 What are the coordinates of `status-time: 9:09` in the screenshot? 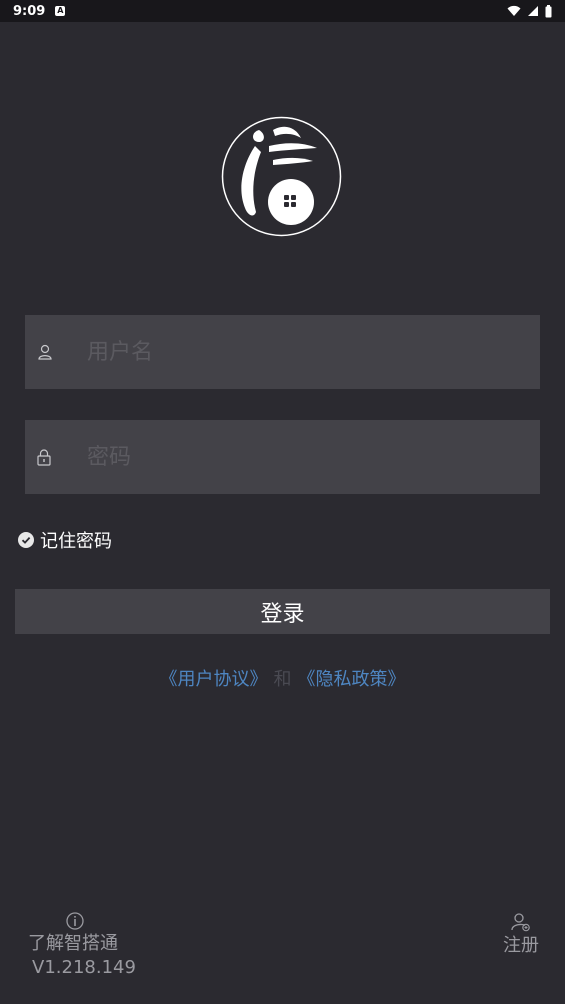 It's located at (29, 11).